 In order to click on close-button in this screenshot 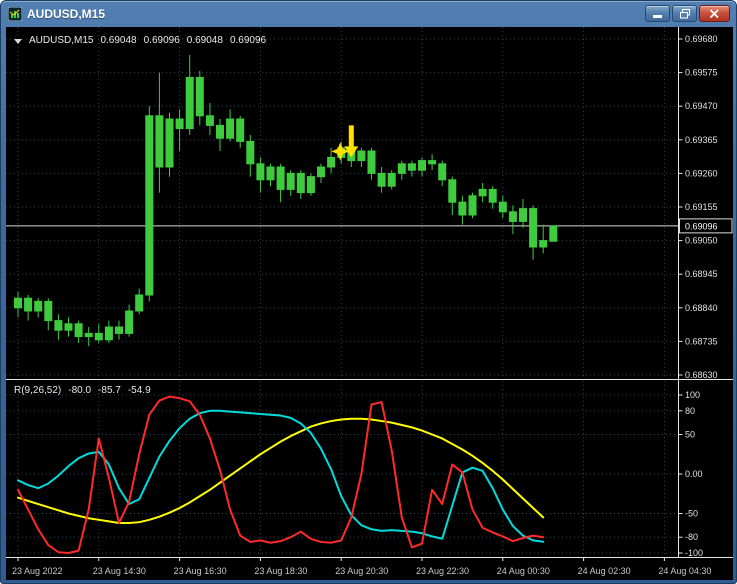, I will do `click(714, 13)`.